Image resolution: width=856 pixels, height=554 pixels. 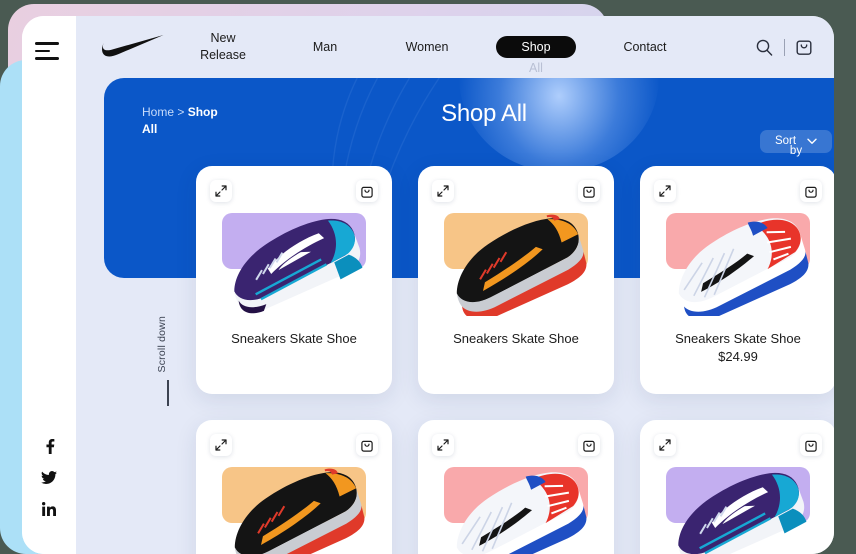 I want to click on nav-links: New Release Man Women Shop All Contact, so click(x=473, y=52).